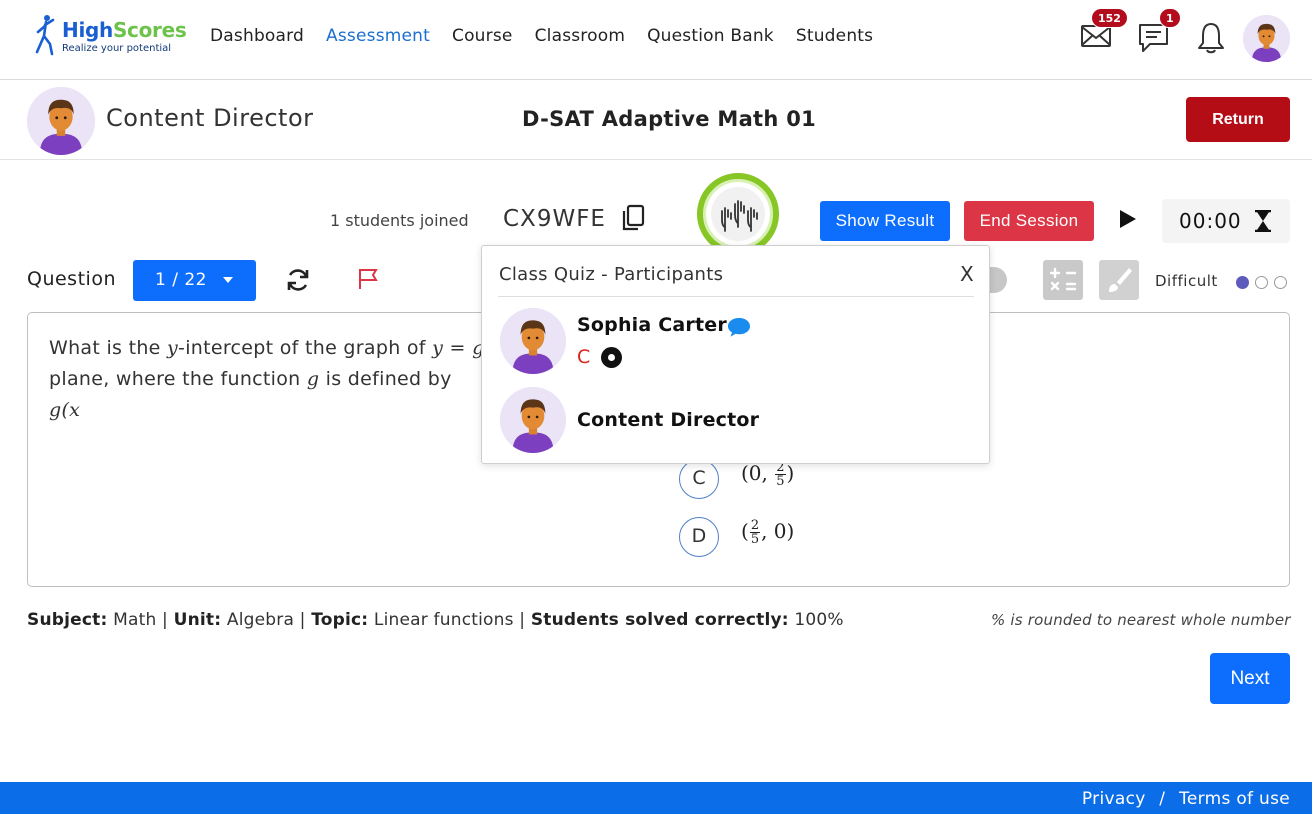 This screenshot has height=814, width=1312. I want to click on choice-expression-part: (0,, so click(758, 473).